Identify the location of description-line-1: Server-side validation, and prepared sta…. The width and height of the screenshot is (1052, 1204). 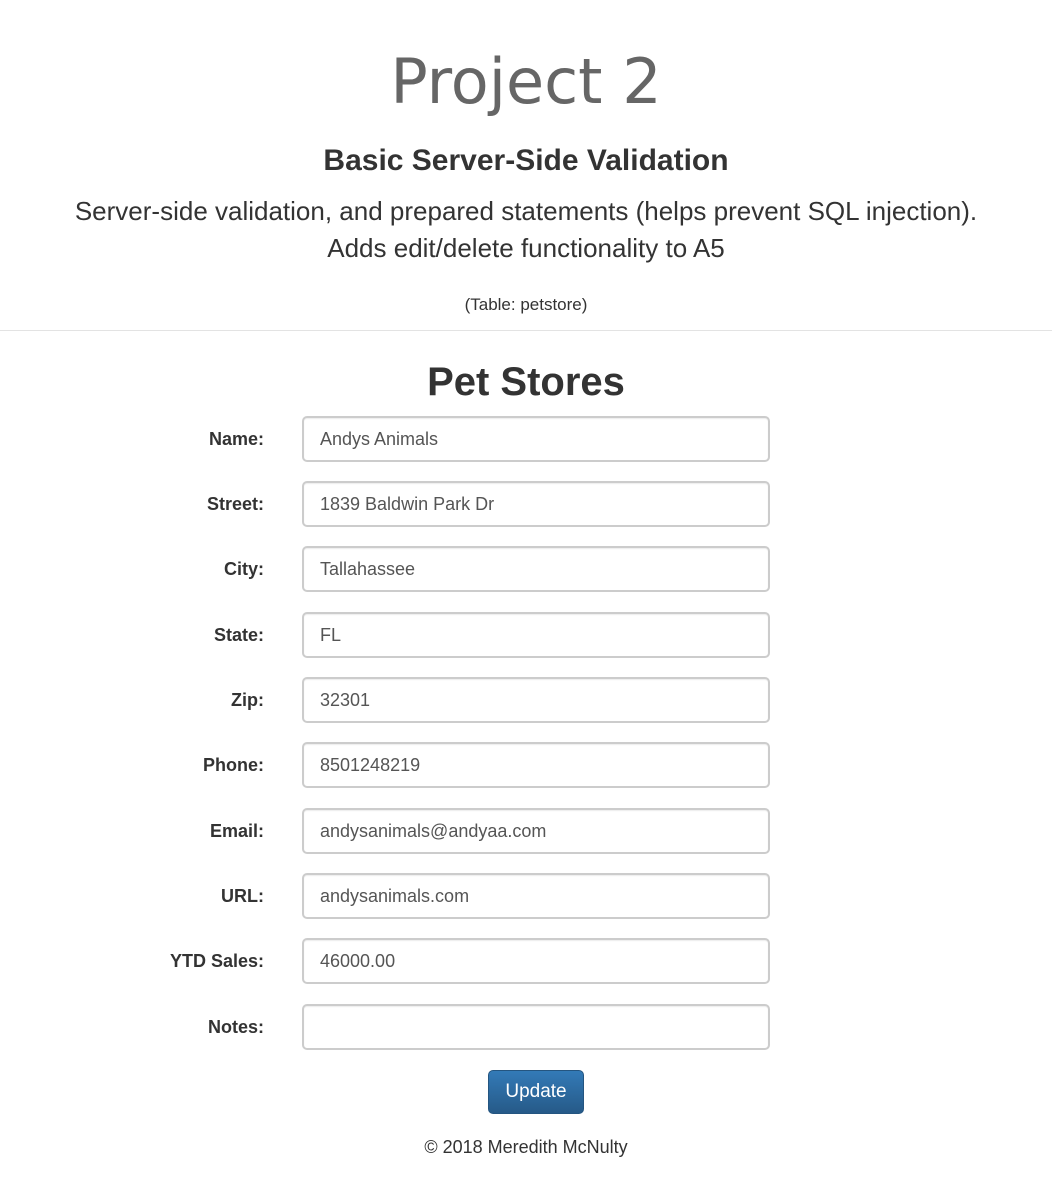
(526, 211).